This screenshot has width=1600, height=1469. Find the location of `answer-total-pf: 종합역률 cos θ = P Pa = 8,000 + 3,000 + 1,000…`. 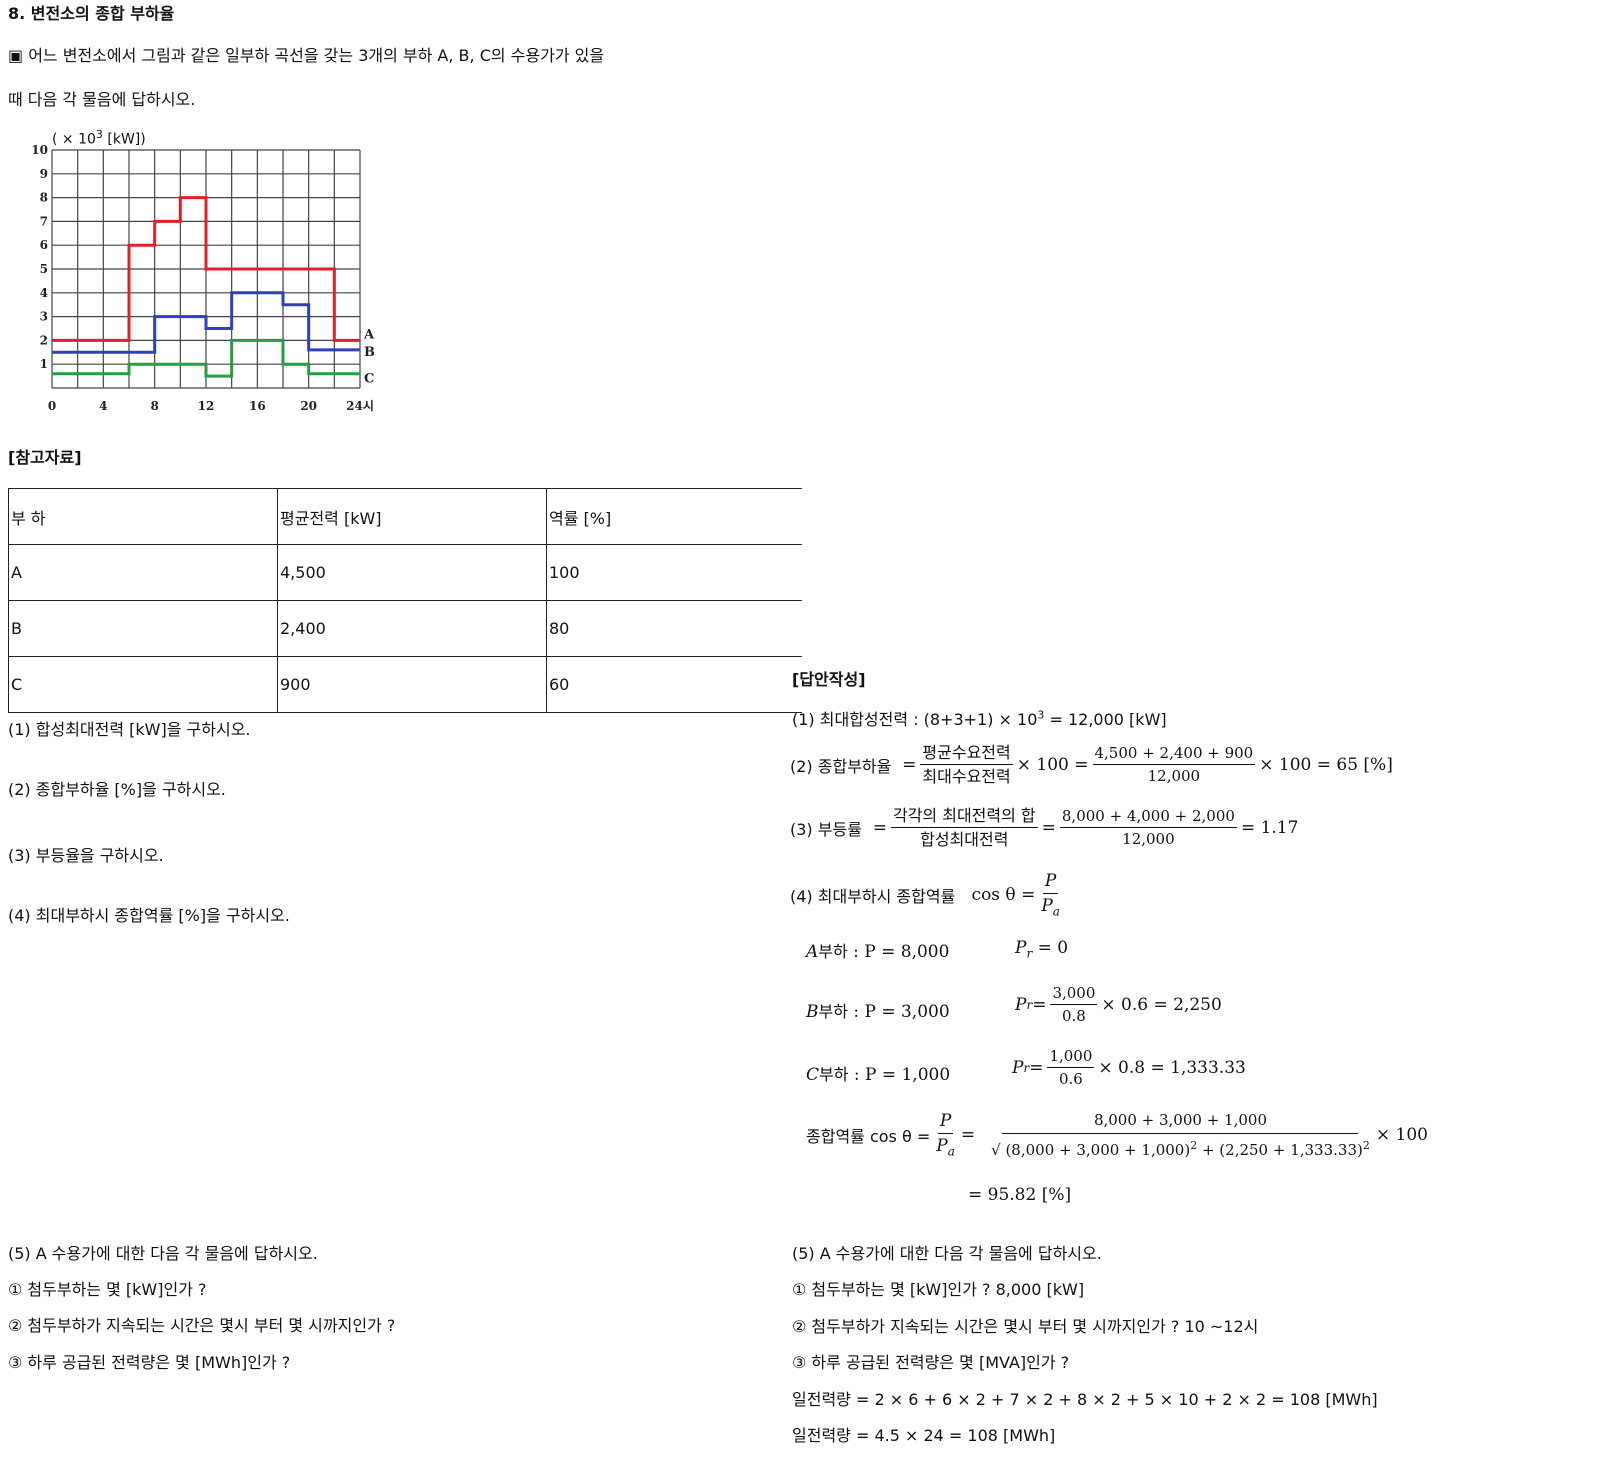

answer-total-pf: 종합역률 cos θ = P Pa = 8,000 + 3,000 + 1,000… is located at coordinates (1117, 1135).